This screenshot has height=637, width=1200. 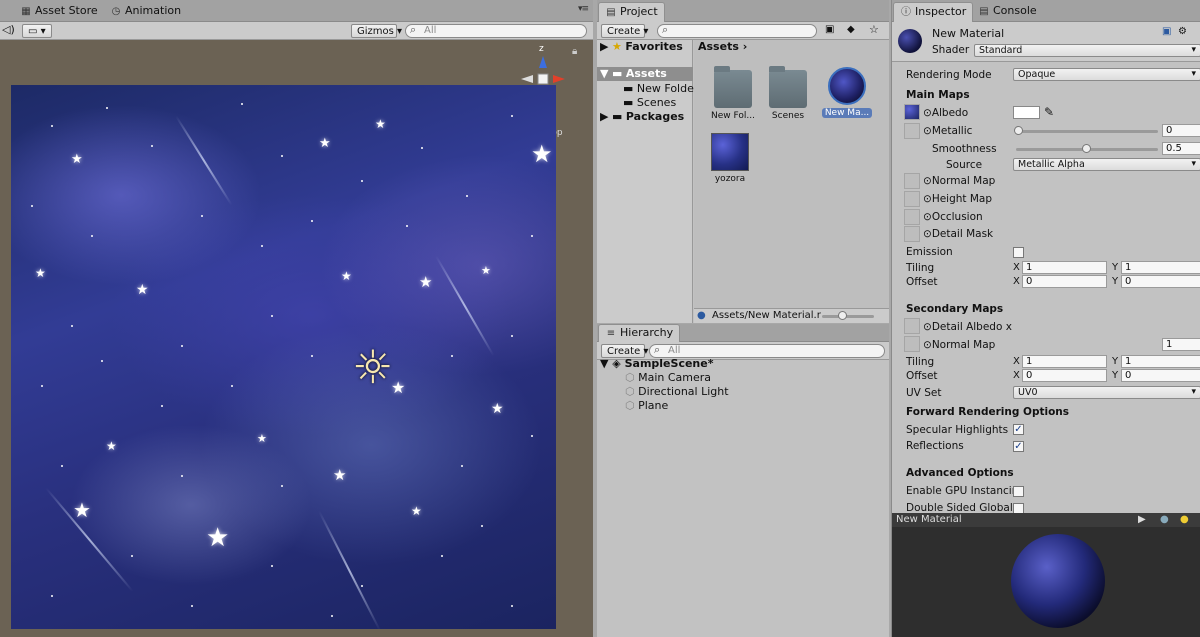 What do you see at coordinates (116, 11) in the screenshot?
I see `clock-icon: ◷` at bounding box center [116, 11].